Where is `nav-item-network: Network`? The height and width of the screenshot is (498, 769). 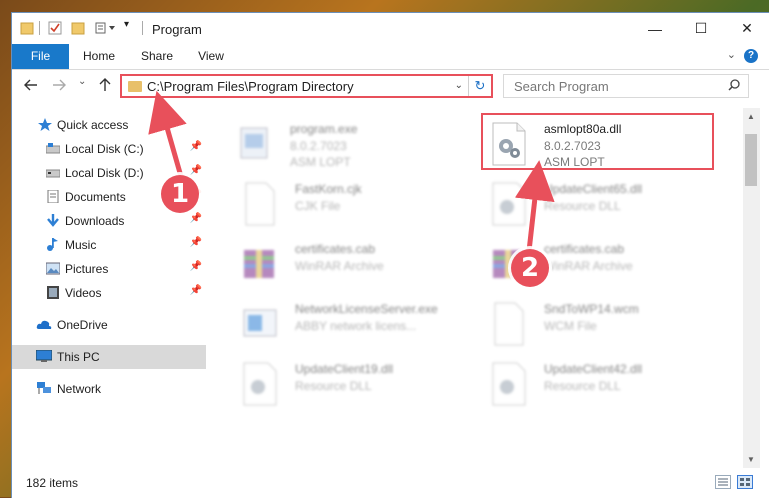 nav-item-network: Network is located at coordinates (109, 389).